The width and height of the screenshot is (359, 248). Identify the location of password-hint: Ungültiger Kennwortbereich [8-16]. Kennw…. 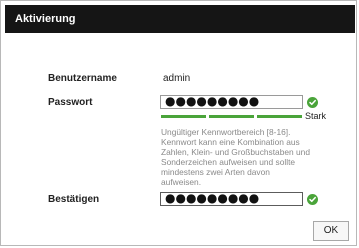
(235, 157).